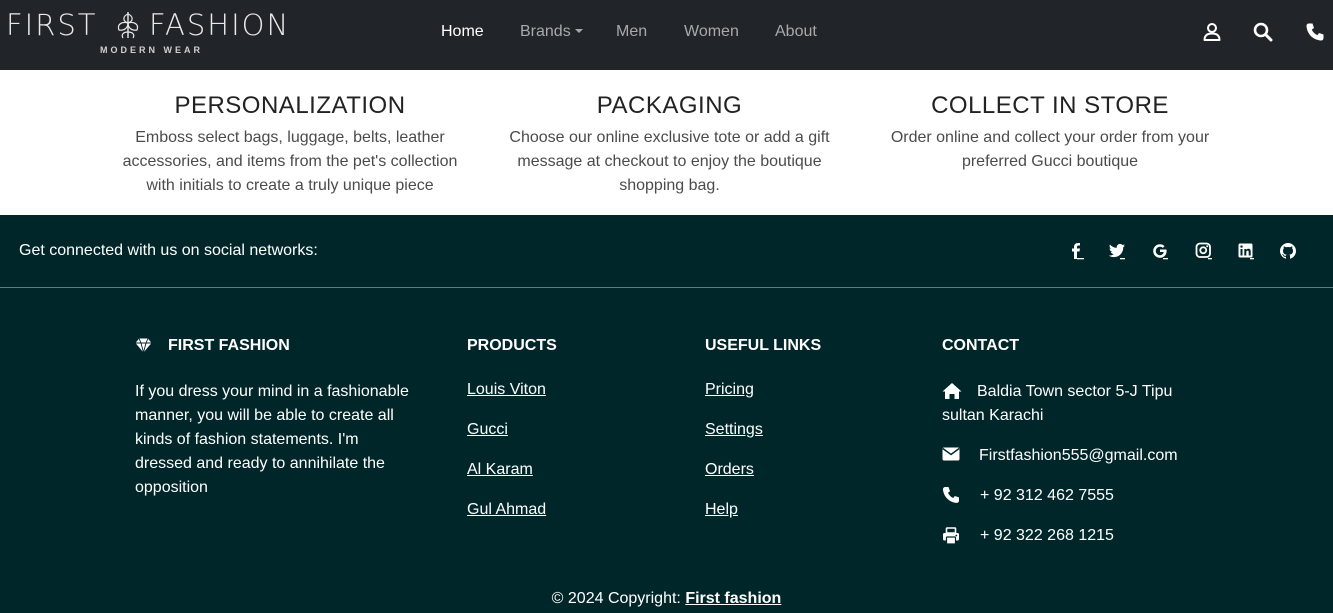 The image size is (1333, 613). Describe the element at coordinates (545, 31) in the screenshot. I see `nav-brands-label: Brands` at that location.